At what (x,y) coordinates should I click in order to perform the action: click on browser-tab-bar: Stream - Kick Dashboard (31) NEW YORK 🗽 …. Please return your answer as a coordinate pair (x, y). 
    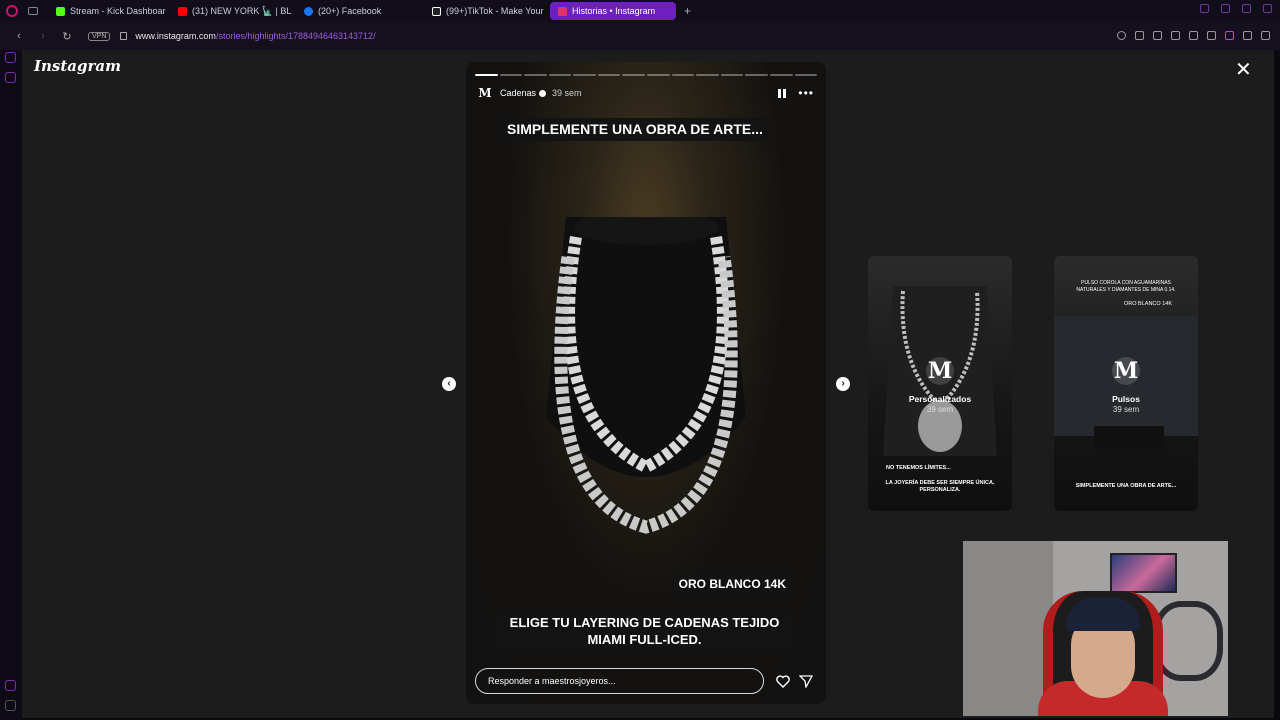
    Looking at the image, I should click on (640, 11).